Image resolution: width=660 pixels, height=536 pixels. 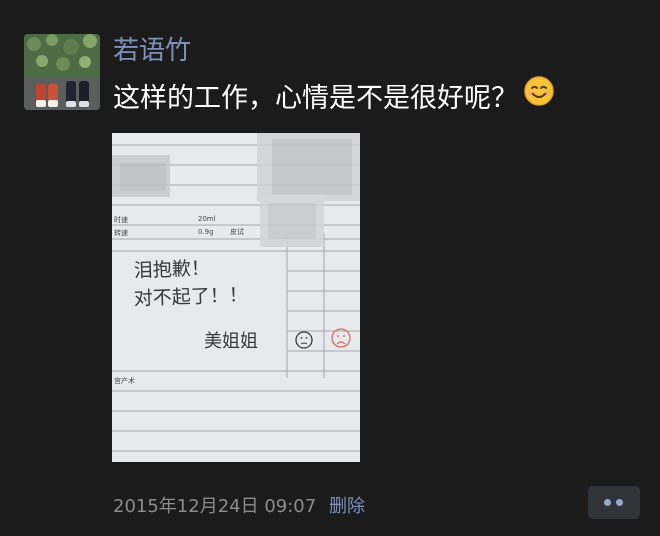 I want to click on form-label-3: 宫产术, so click(x=124, y=380).